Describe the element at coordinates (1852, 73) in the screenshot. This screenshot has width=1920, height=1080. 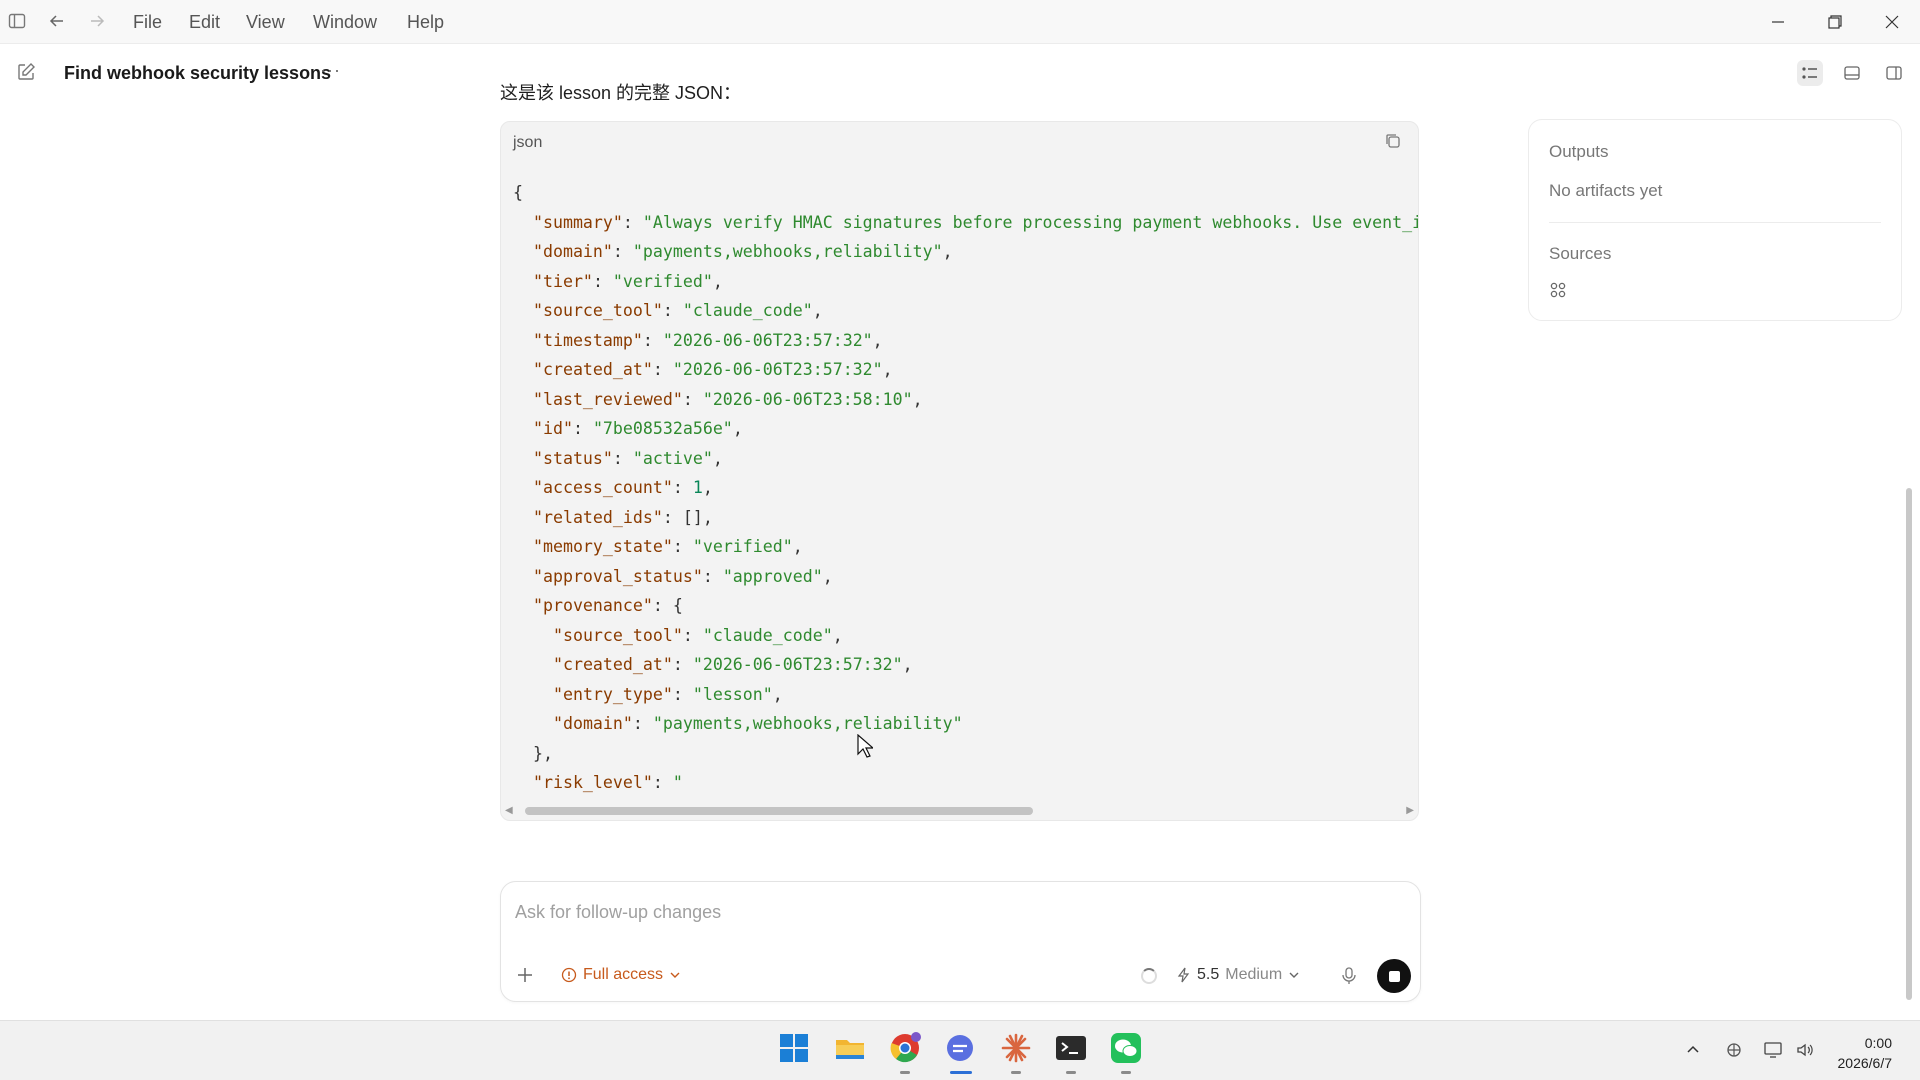
I see `bottom-panel-icon` at that location.